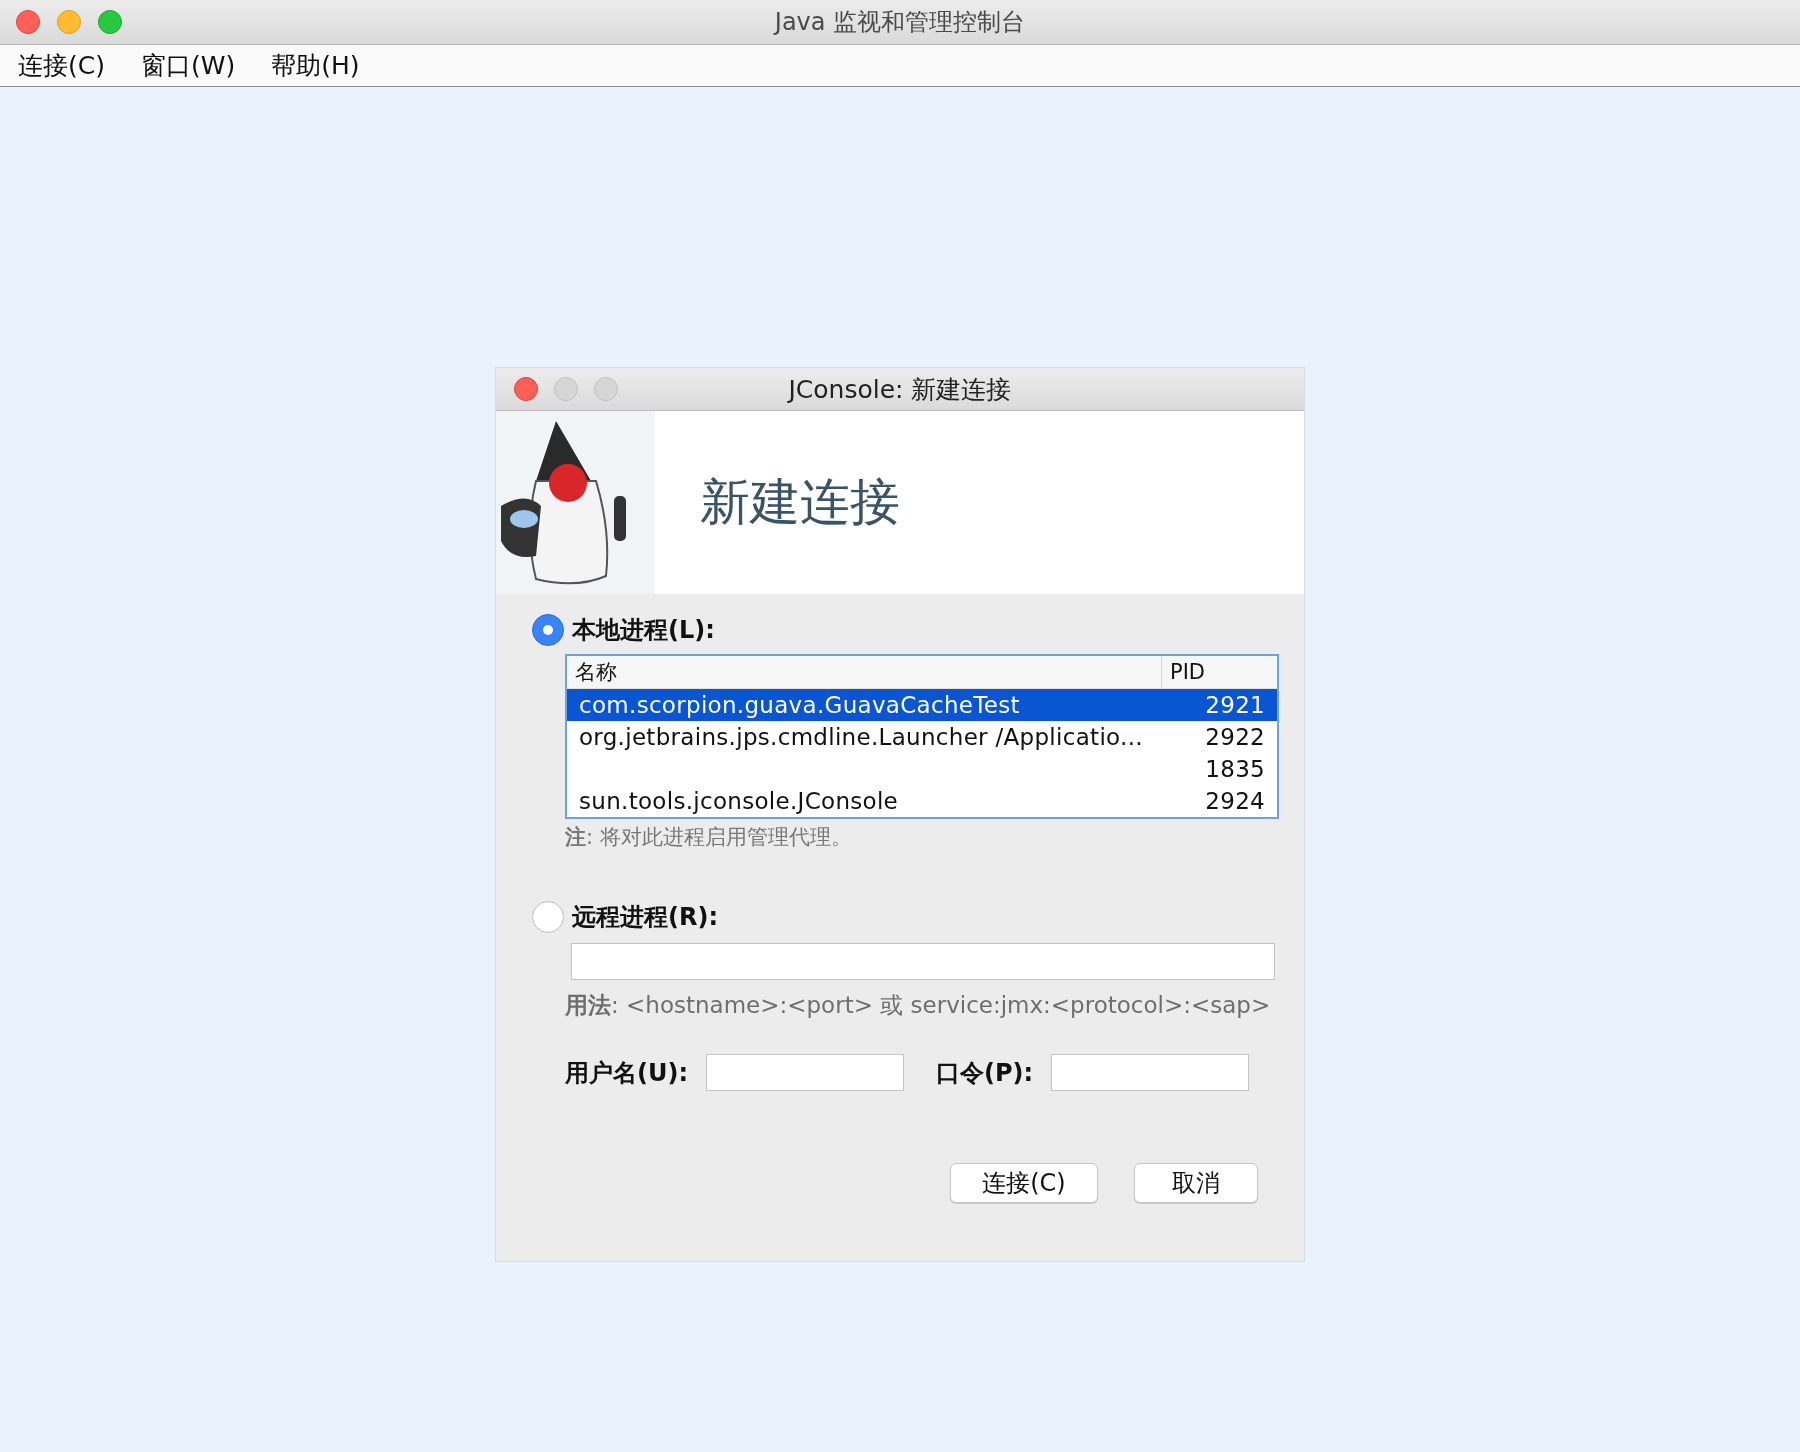 The height and width of the screenshot is (1452, 1800). Describe the element at coordinates (1196, 1183) in the screenshot. I see `cancel-button: 取消` at that location.